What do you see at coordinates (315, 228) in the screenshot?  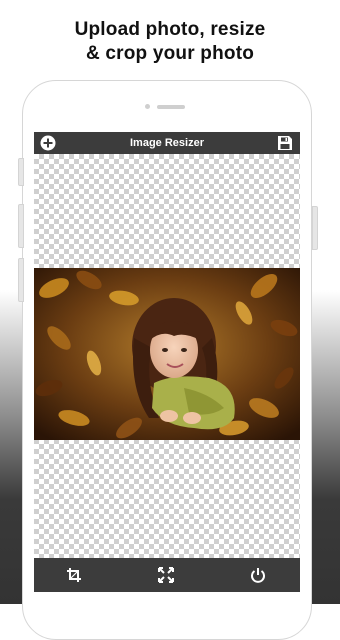 I see `phone-power-button` at bounding box center [315, 228].